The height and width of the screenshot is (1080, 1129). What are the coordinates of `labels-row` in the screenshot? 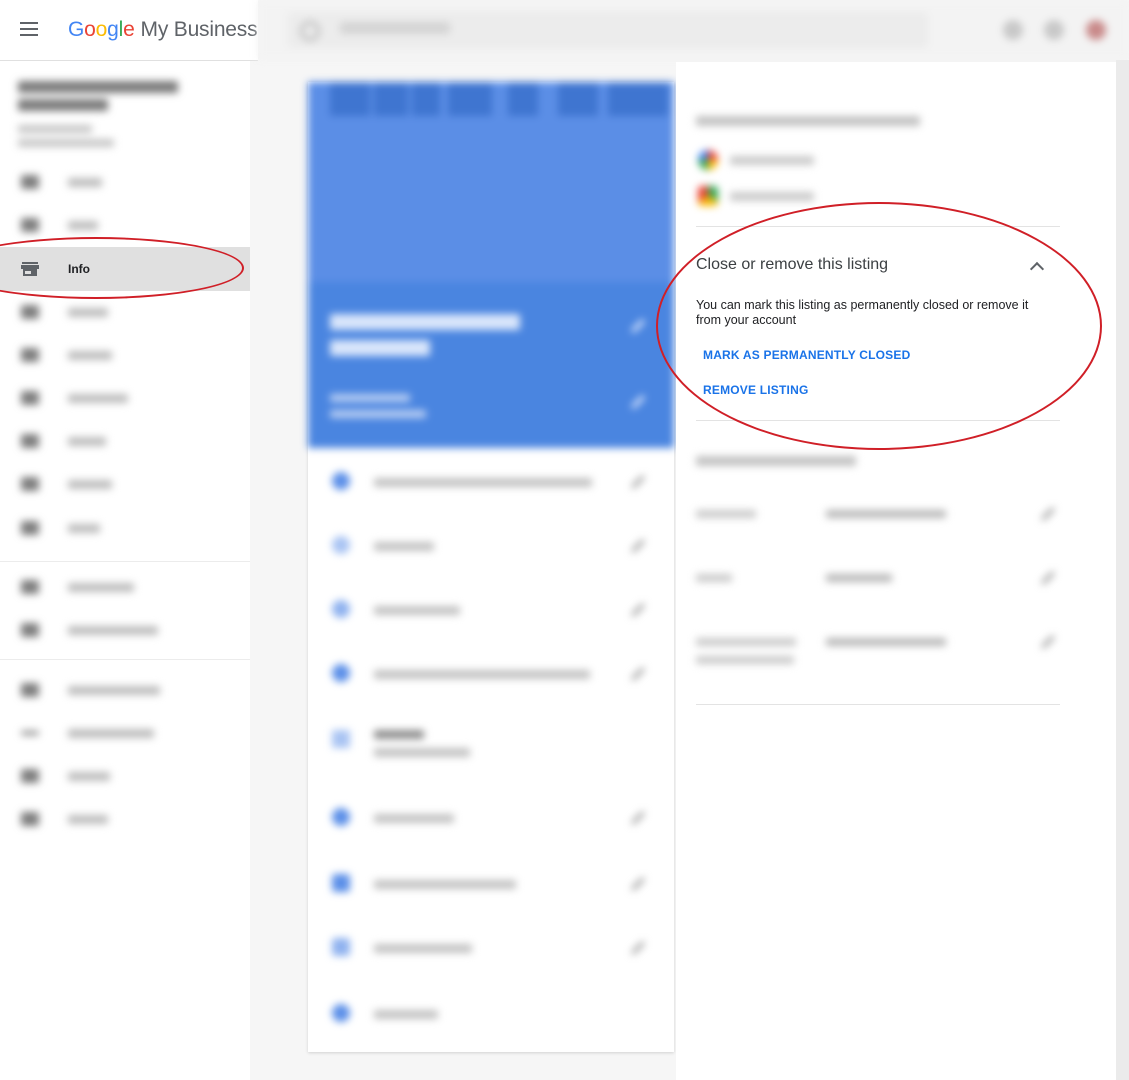 It's located at (878, 604).